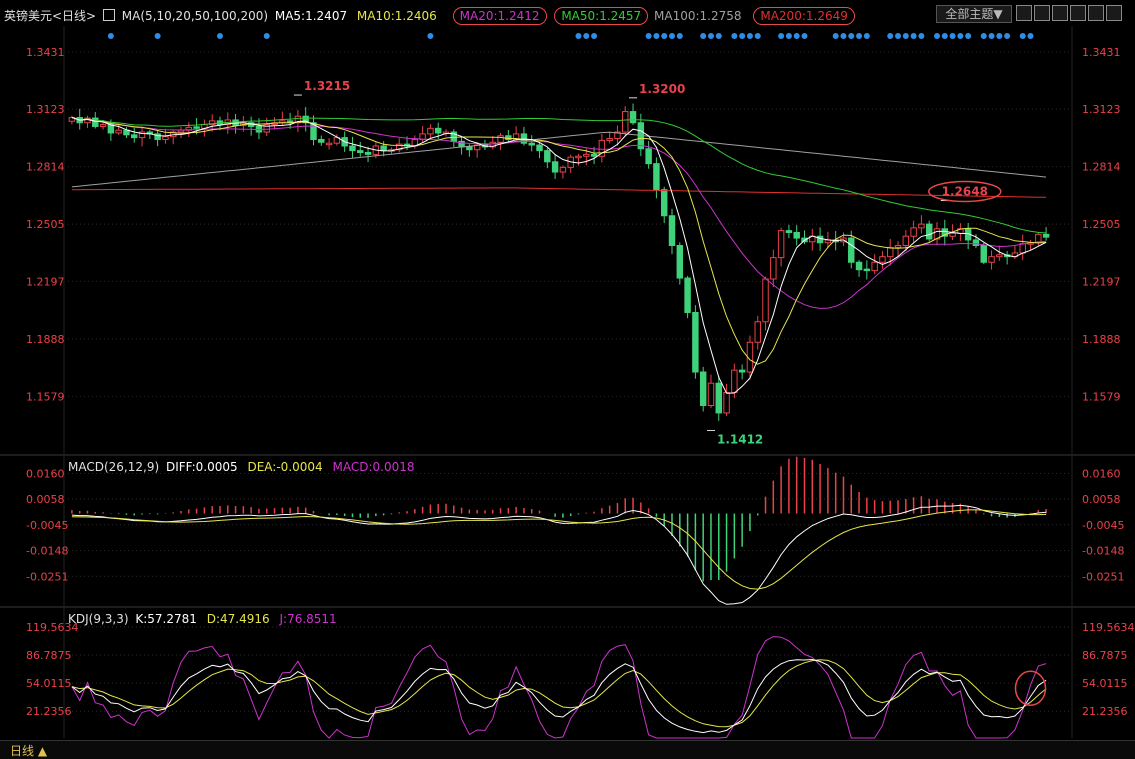 The image size is (1135, 759). Describe the element at coordinates (1101, 167) in the screenshot. I see `price-tick-right: 1.2814` at that location.